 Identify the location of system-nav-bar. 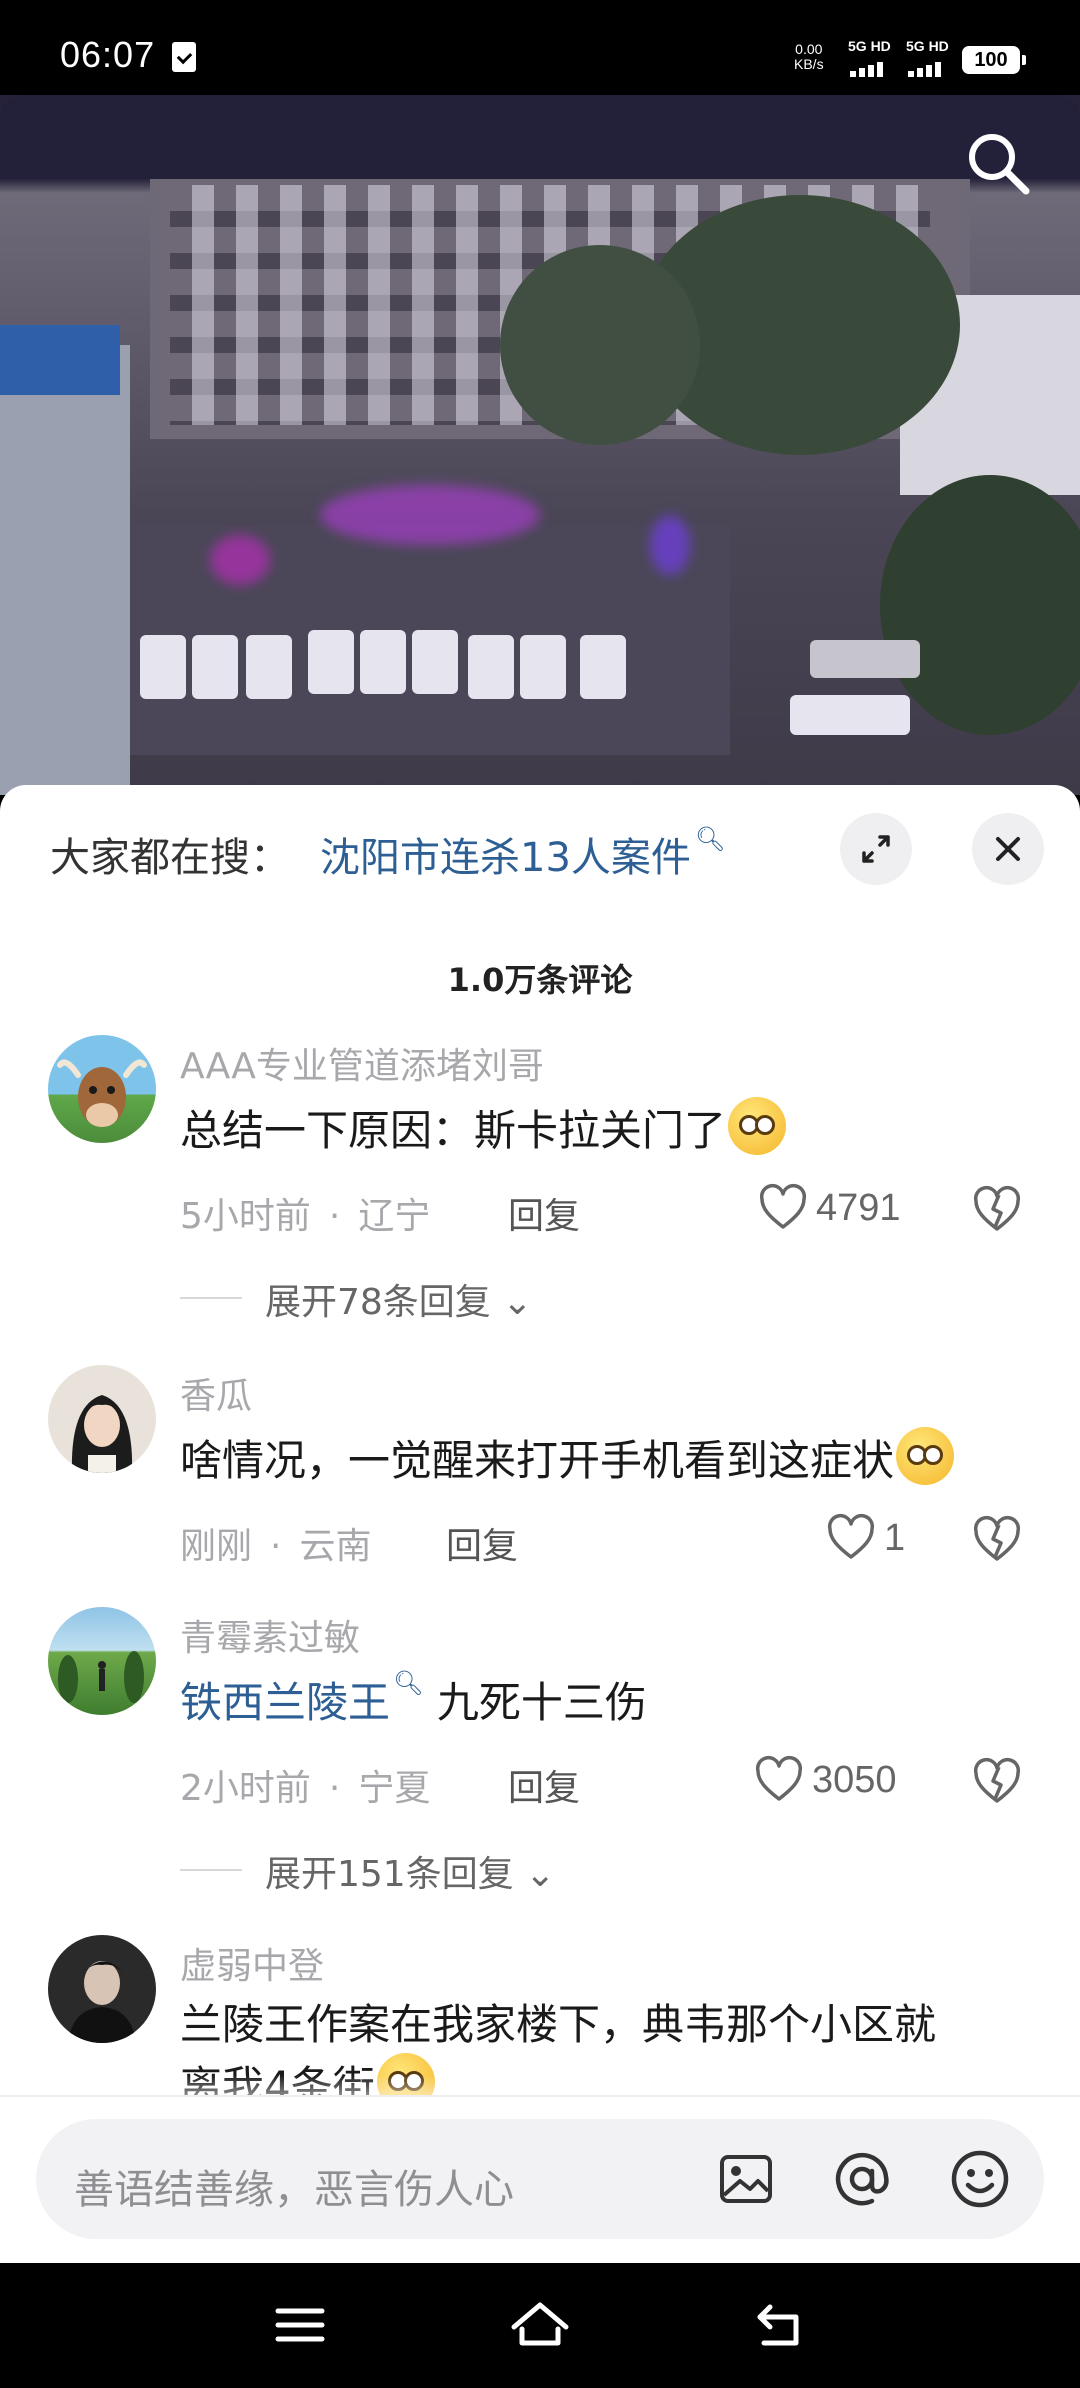
(540, 2325).